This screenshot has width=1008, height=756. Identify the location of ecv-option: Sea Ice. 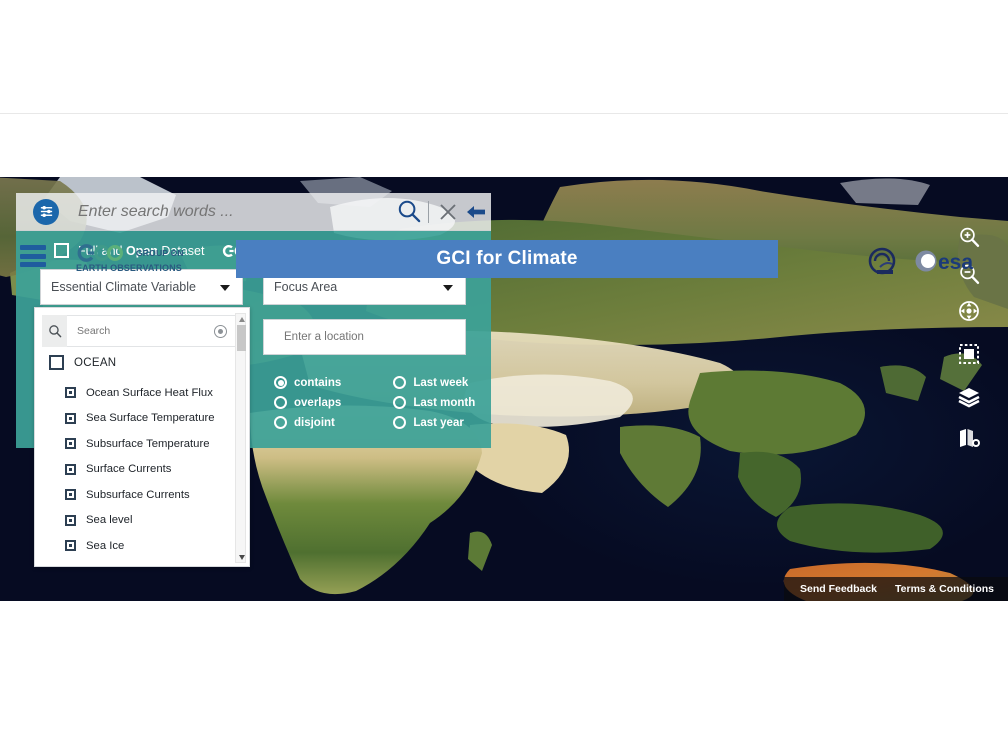
(138, 546).